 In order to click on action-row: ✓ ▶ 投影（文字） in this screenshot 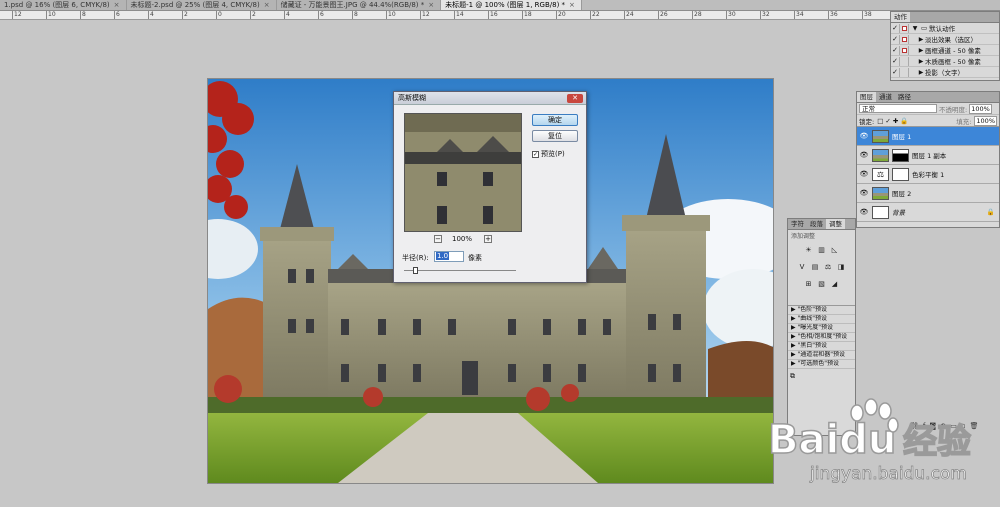, I will do `click(945, 72)`.